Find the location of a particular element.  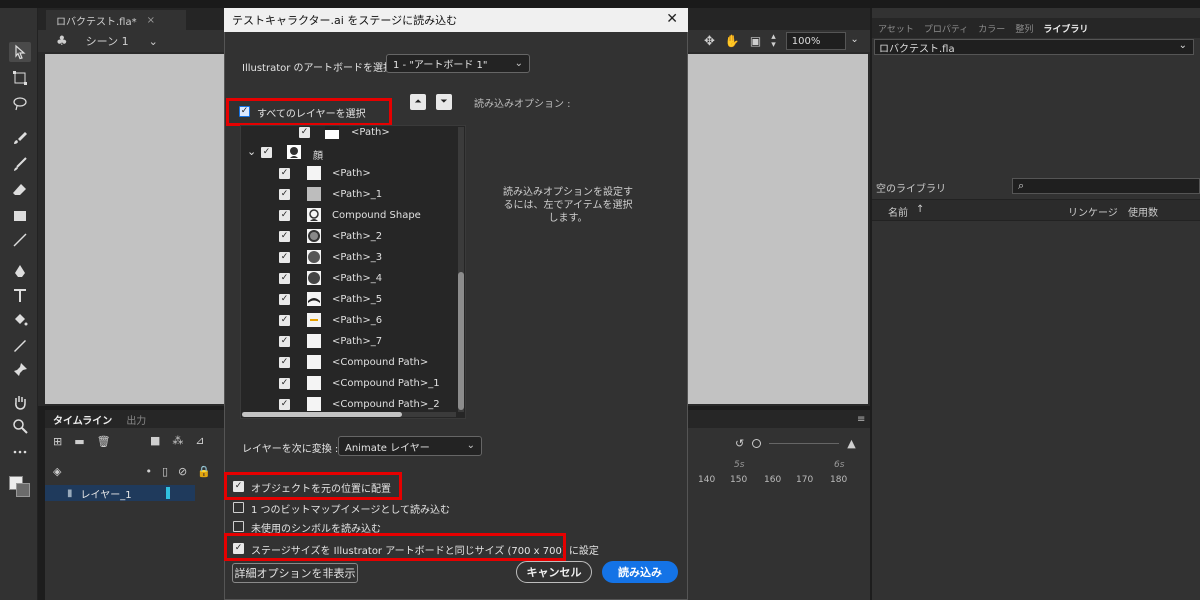

tree-scrollbar-thumb-horizontal is located at coordinates (322, 414).